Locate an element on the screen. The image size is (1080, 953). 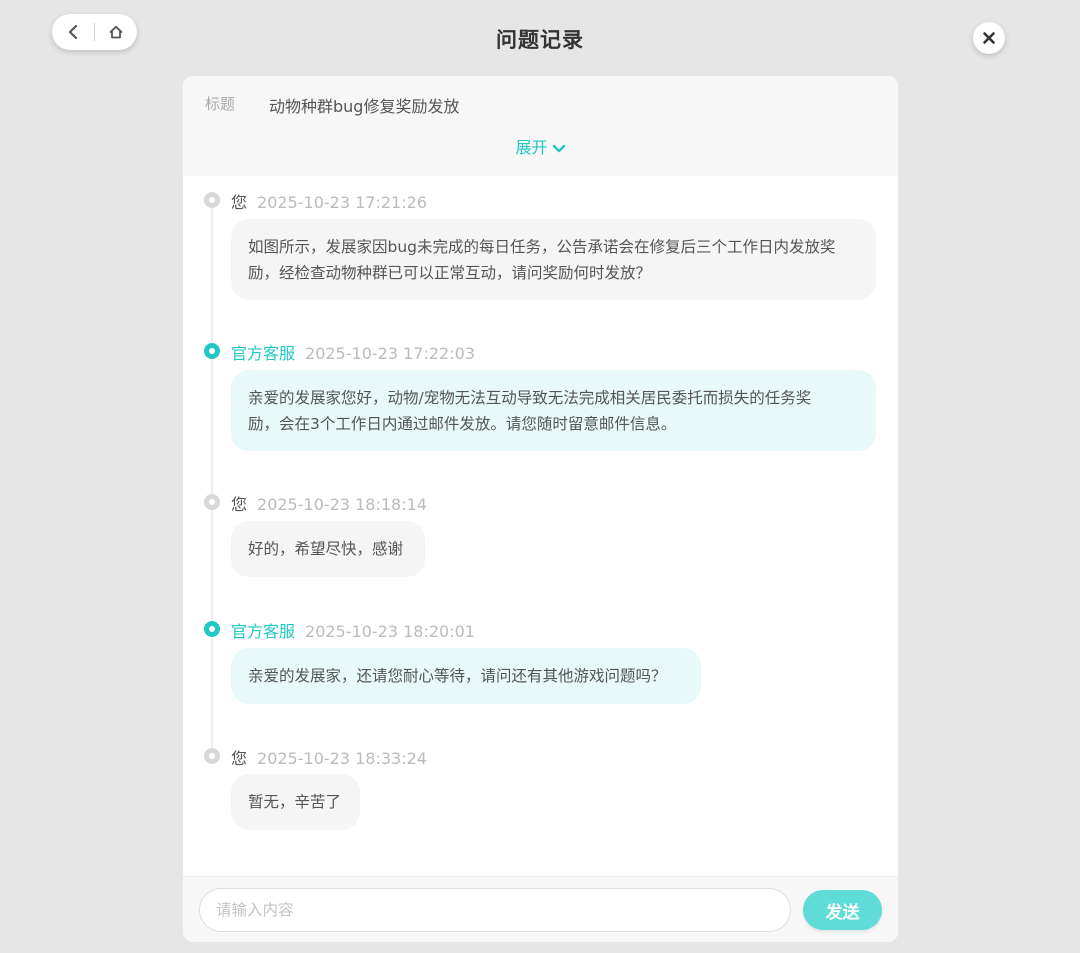
page-title: 问题记录 is located at coordinates (540, 40).